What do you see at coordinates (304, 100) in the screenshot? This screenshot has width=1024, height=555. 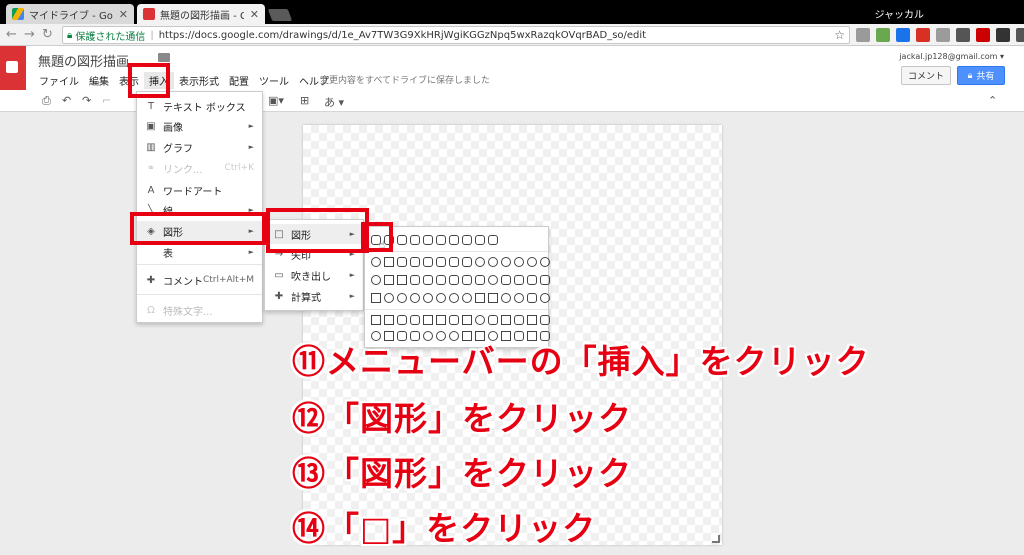 I see `insert-comment-icon: ⊞` at bounding box center [304, 100].